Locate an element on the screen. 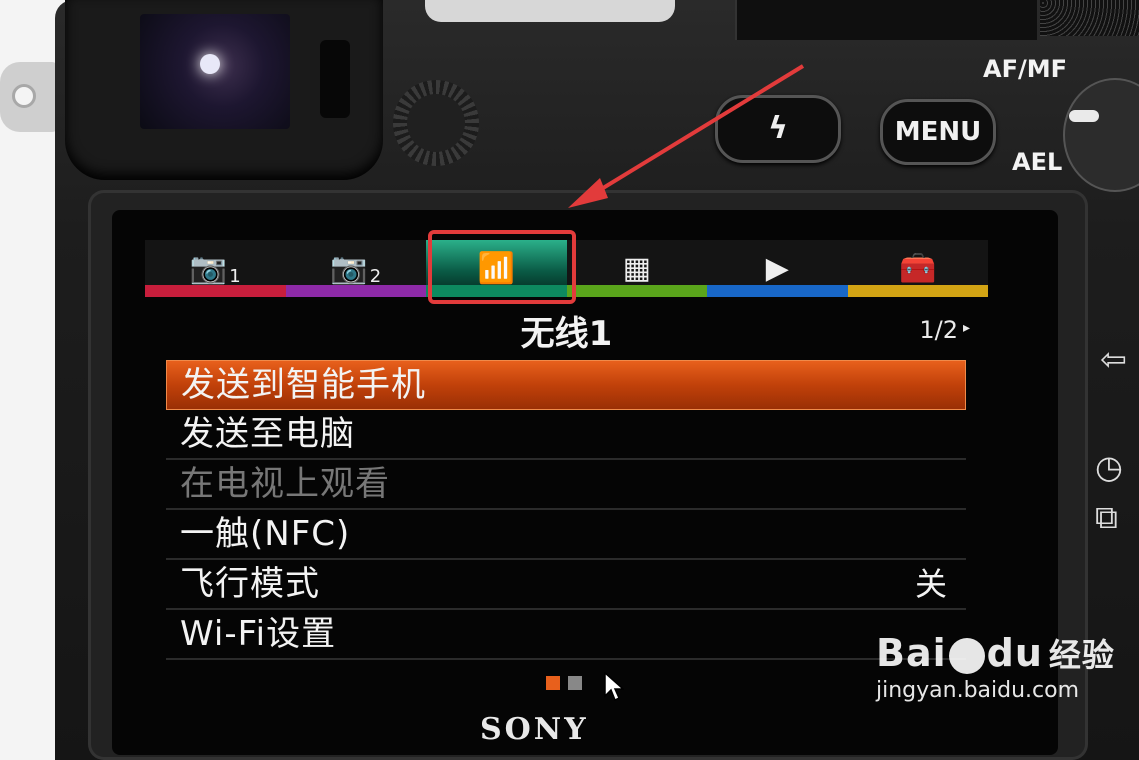  tab-grid: ▦ is located at coordinates (636, 268).